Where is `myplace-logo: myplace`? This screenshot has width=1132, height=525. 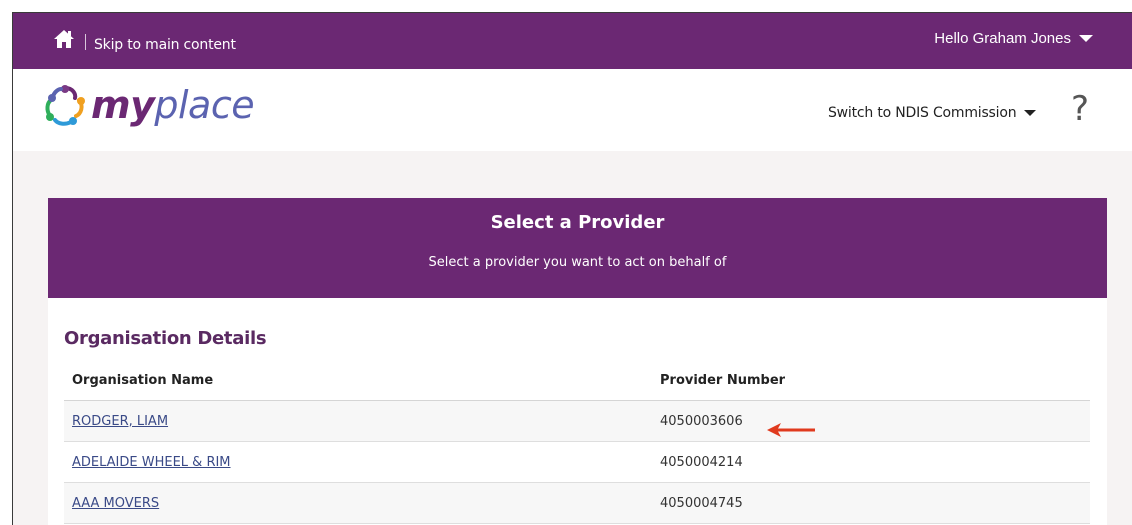
myplace-logo: myplace is located at coordinates (149, 105).